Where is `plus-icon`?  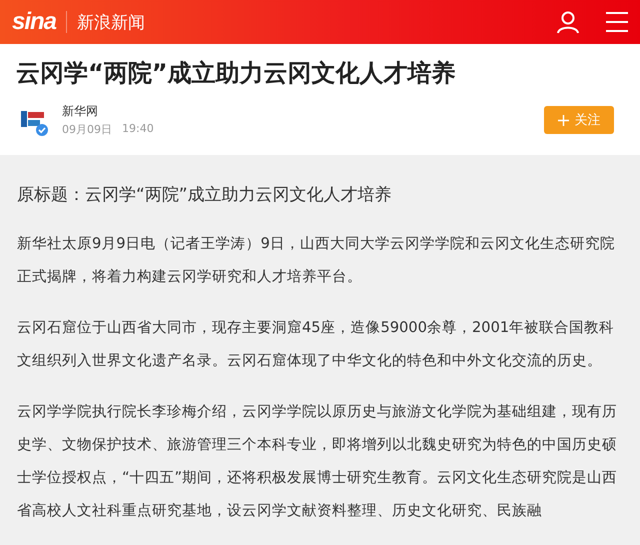
plus-icon is located at coordinates (563, 120).